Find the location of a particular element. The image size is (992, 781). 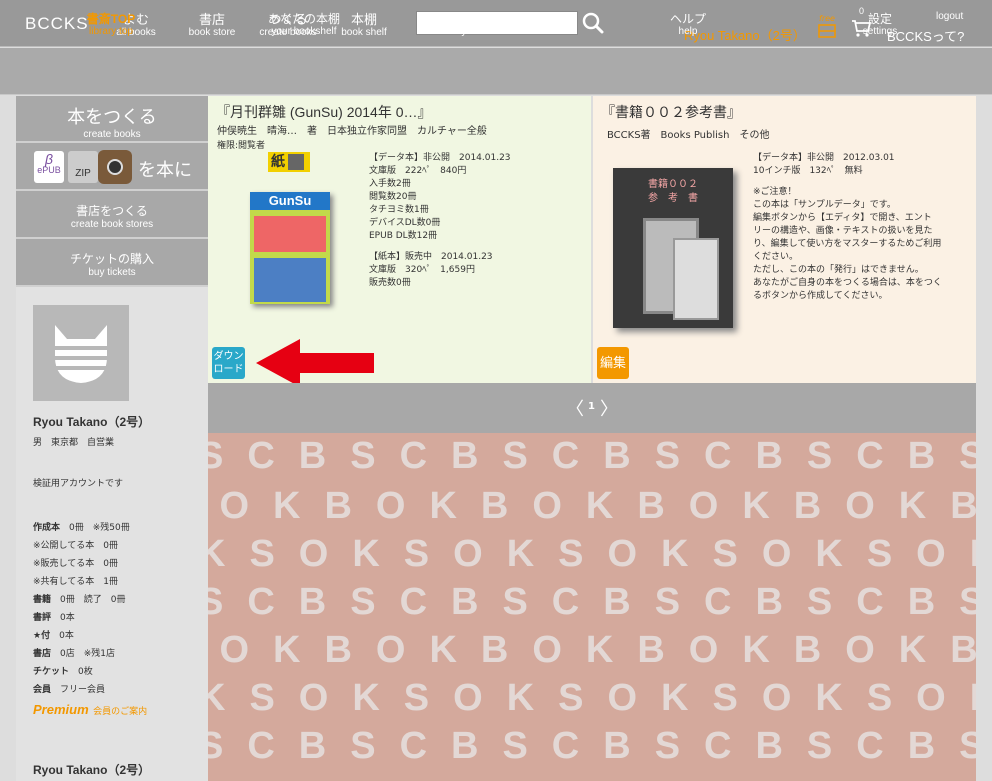

info-line: り、編集して使い方をマスターするためご利用 is located at coordinates (847, 244).